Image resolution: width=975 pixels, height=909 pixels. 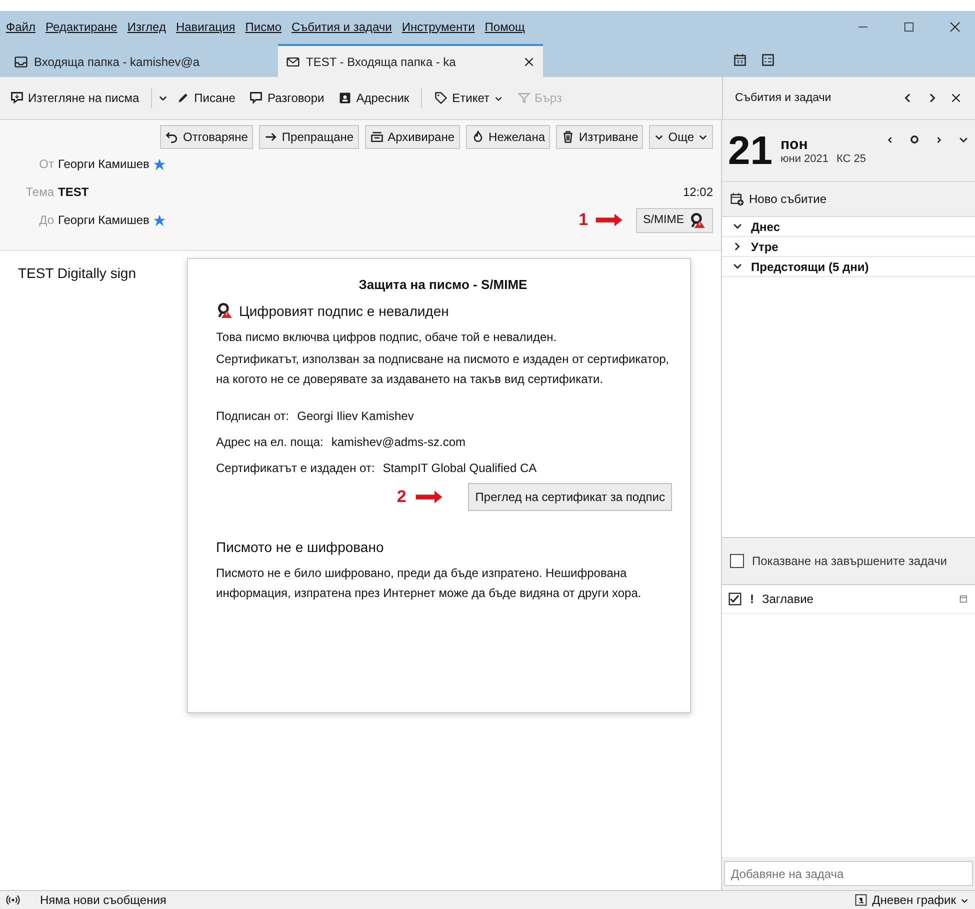 I want to click on column-picker-icon, so click(x=964, y=599).